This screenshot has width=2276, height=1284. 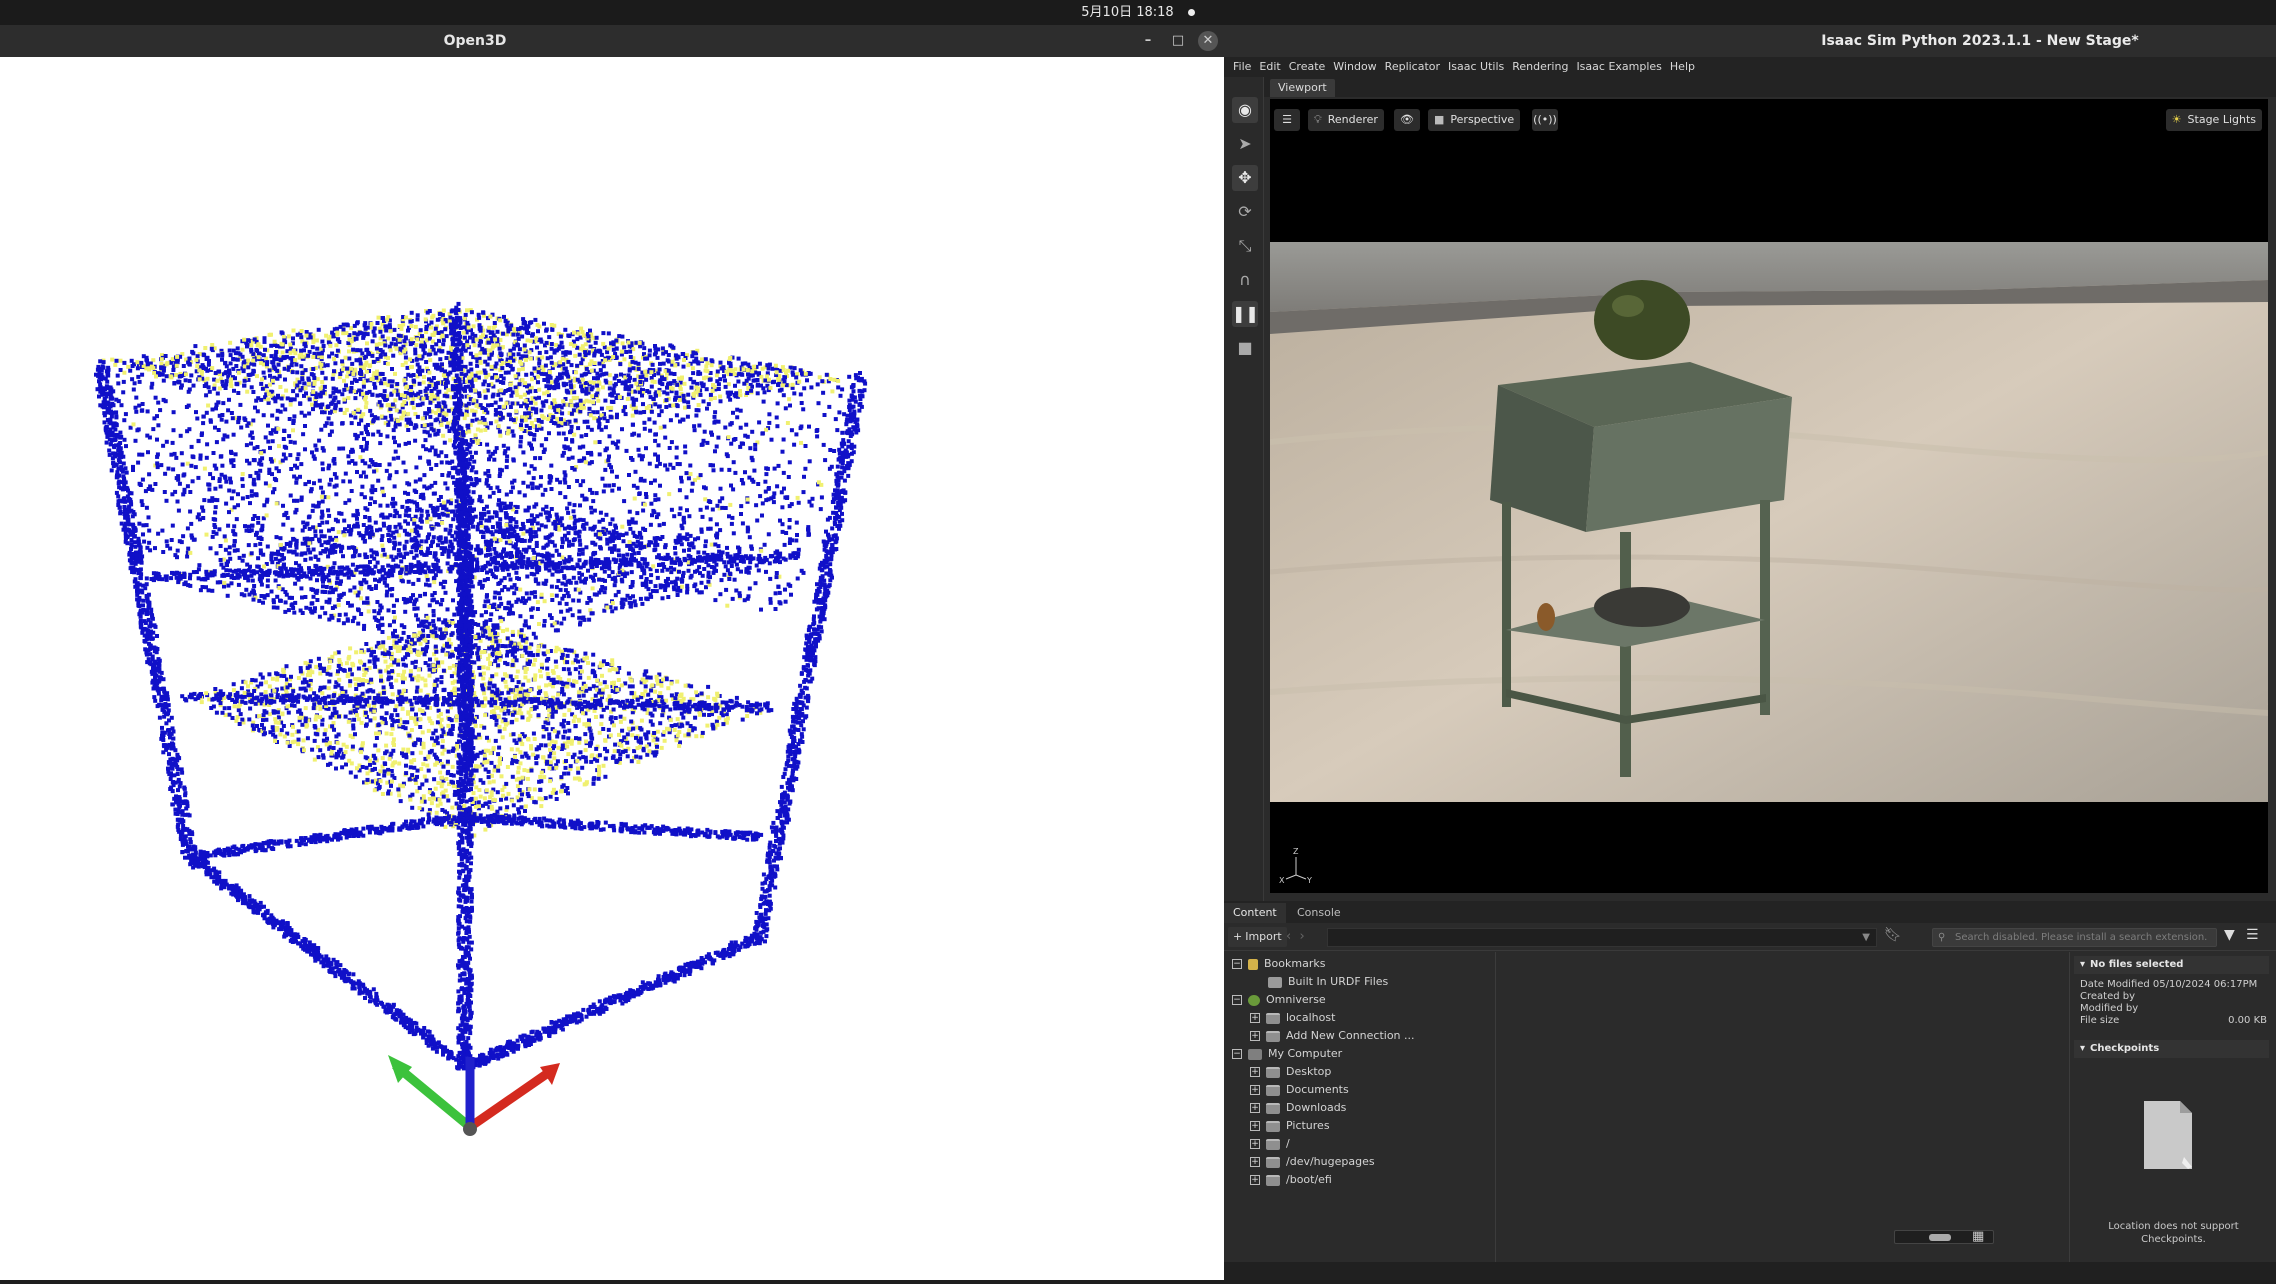 I want to click on menu-window: Window, so click(x=1354, y=65).